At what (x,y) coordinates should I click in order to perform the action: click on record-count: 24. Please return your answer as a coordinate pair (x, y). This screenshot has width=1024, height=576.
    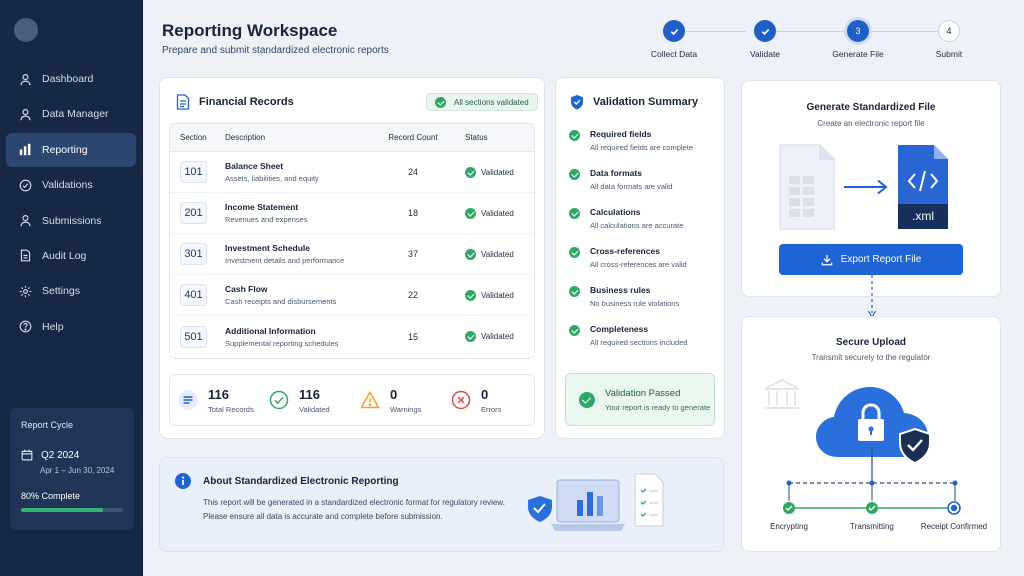
    Looking at the image, I should click on (412, 172).